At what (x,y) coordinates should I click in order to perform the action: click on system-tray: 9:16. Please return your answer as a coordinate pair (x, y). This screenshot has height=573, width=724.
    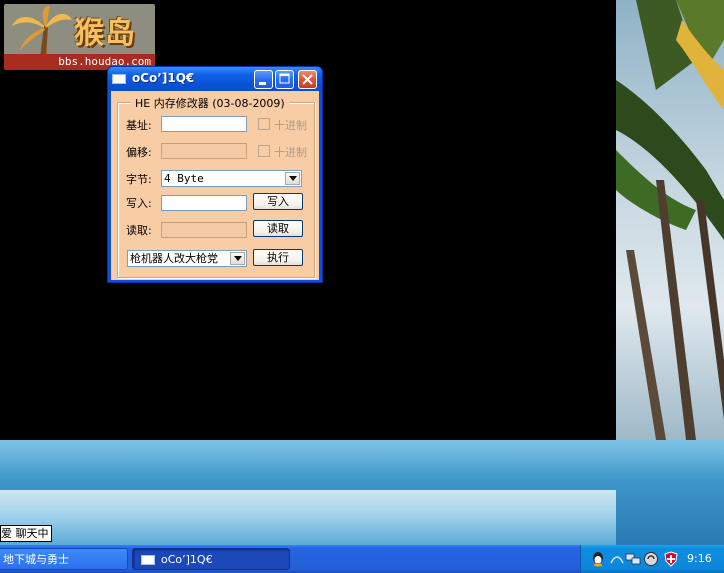
    Looking at the image, I should click on (652, 559).